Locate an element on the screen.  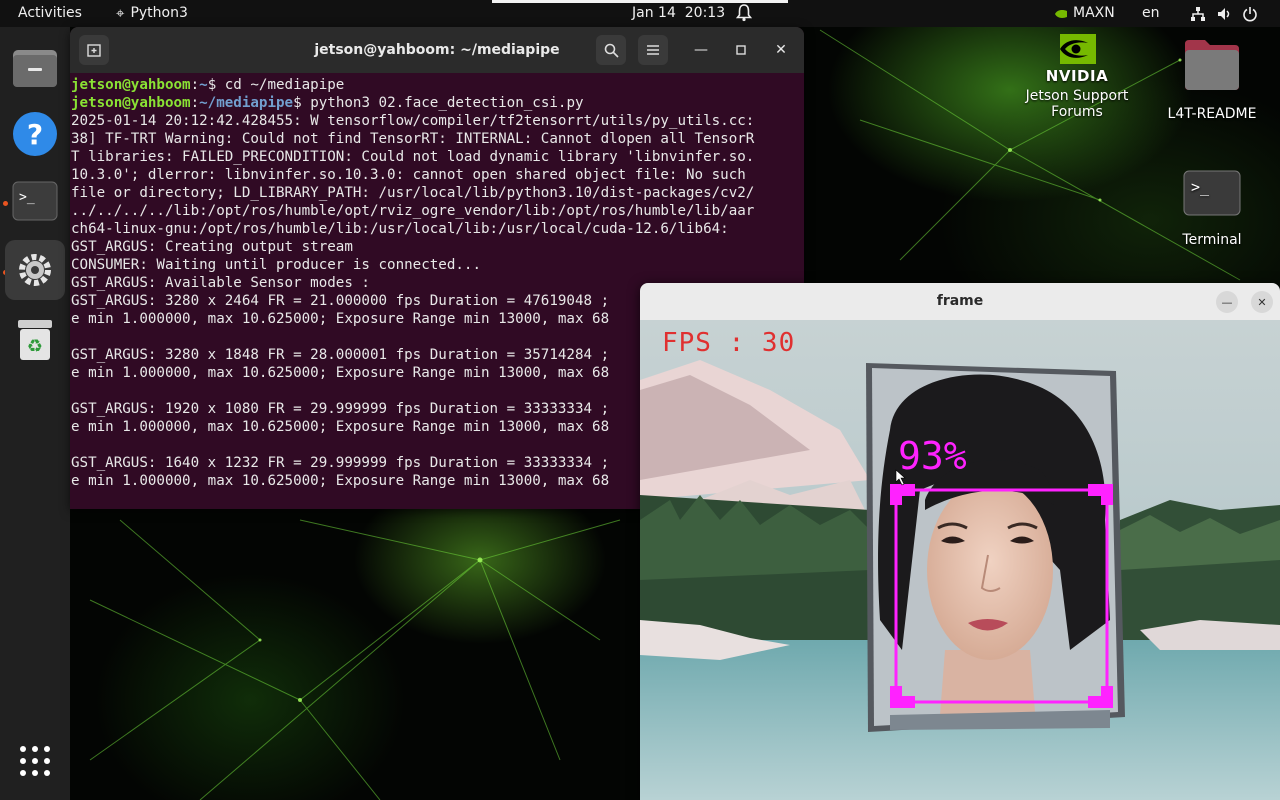
hamburger-icon is located at coordinates (653, 50).